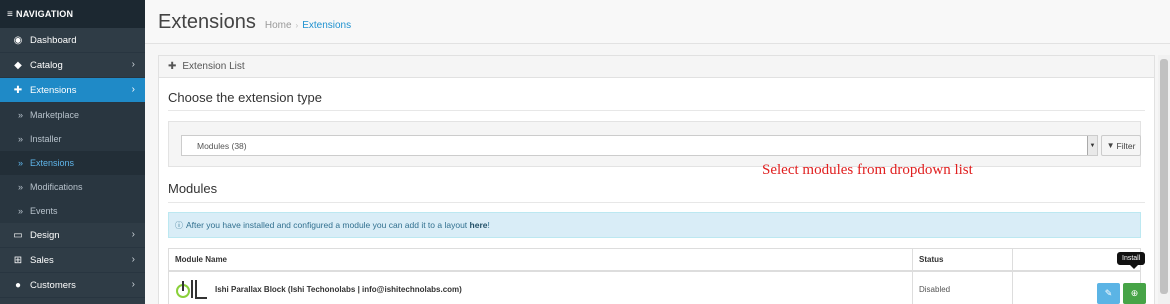 This screenshot has width=1170, height=304. What do you see at coordinates (1110, 145) in the screenshot?
I see `filter-icon: ▼` at bounding box center [1110, 145].